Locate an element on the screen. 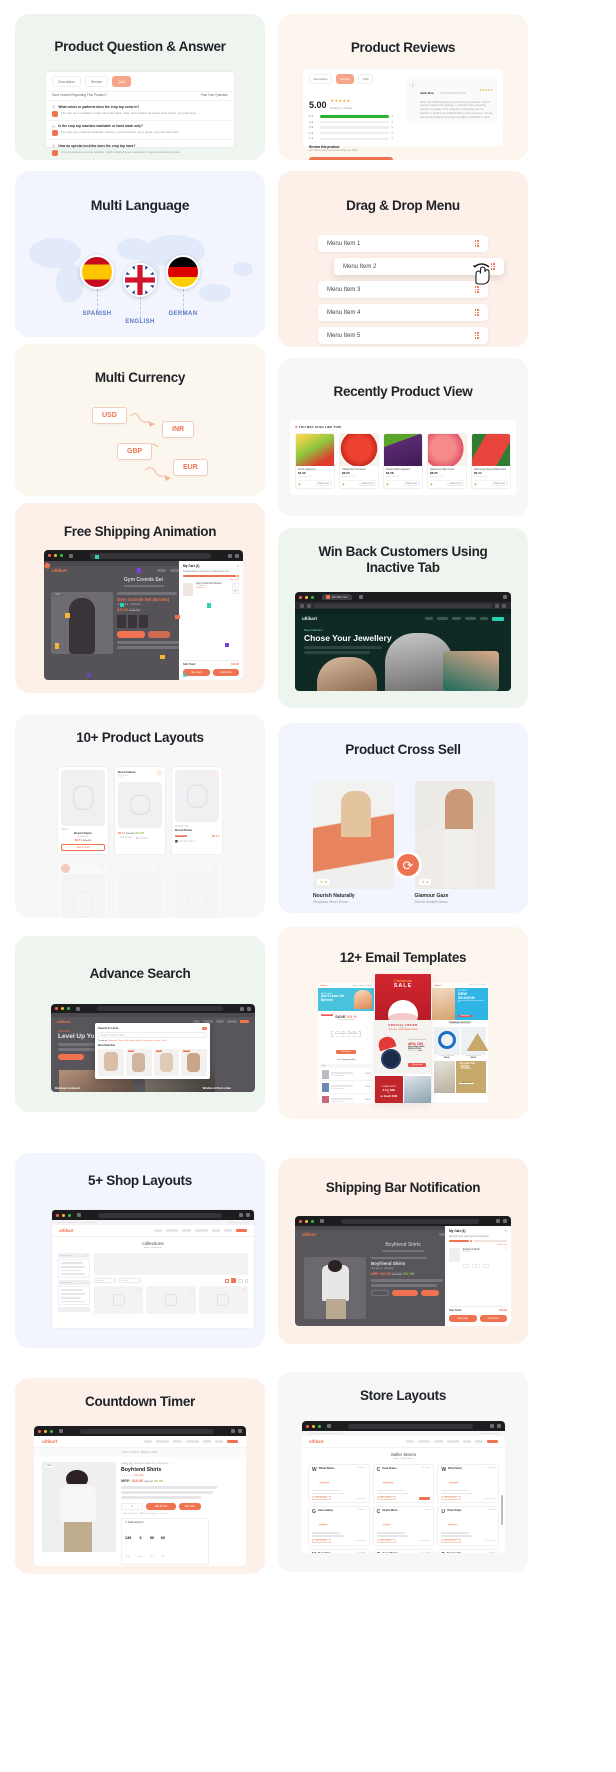 The height and width of the screenshot is (1772, 616). compare-action: ⇄ Compare is located at coordinates (142, 838).